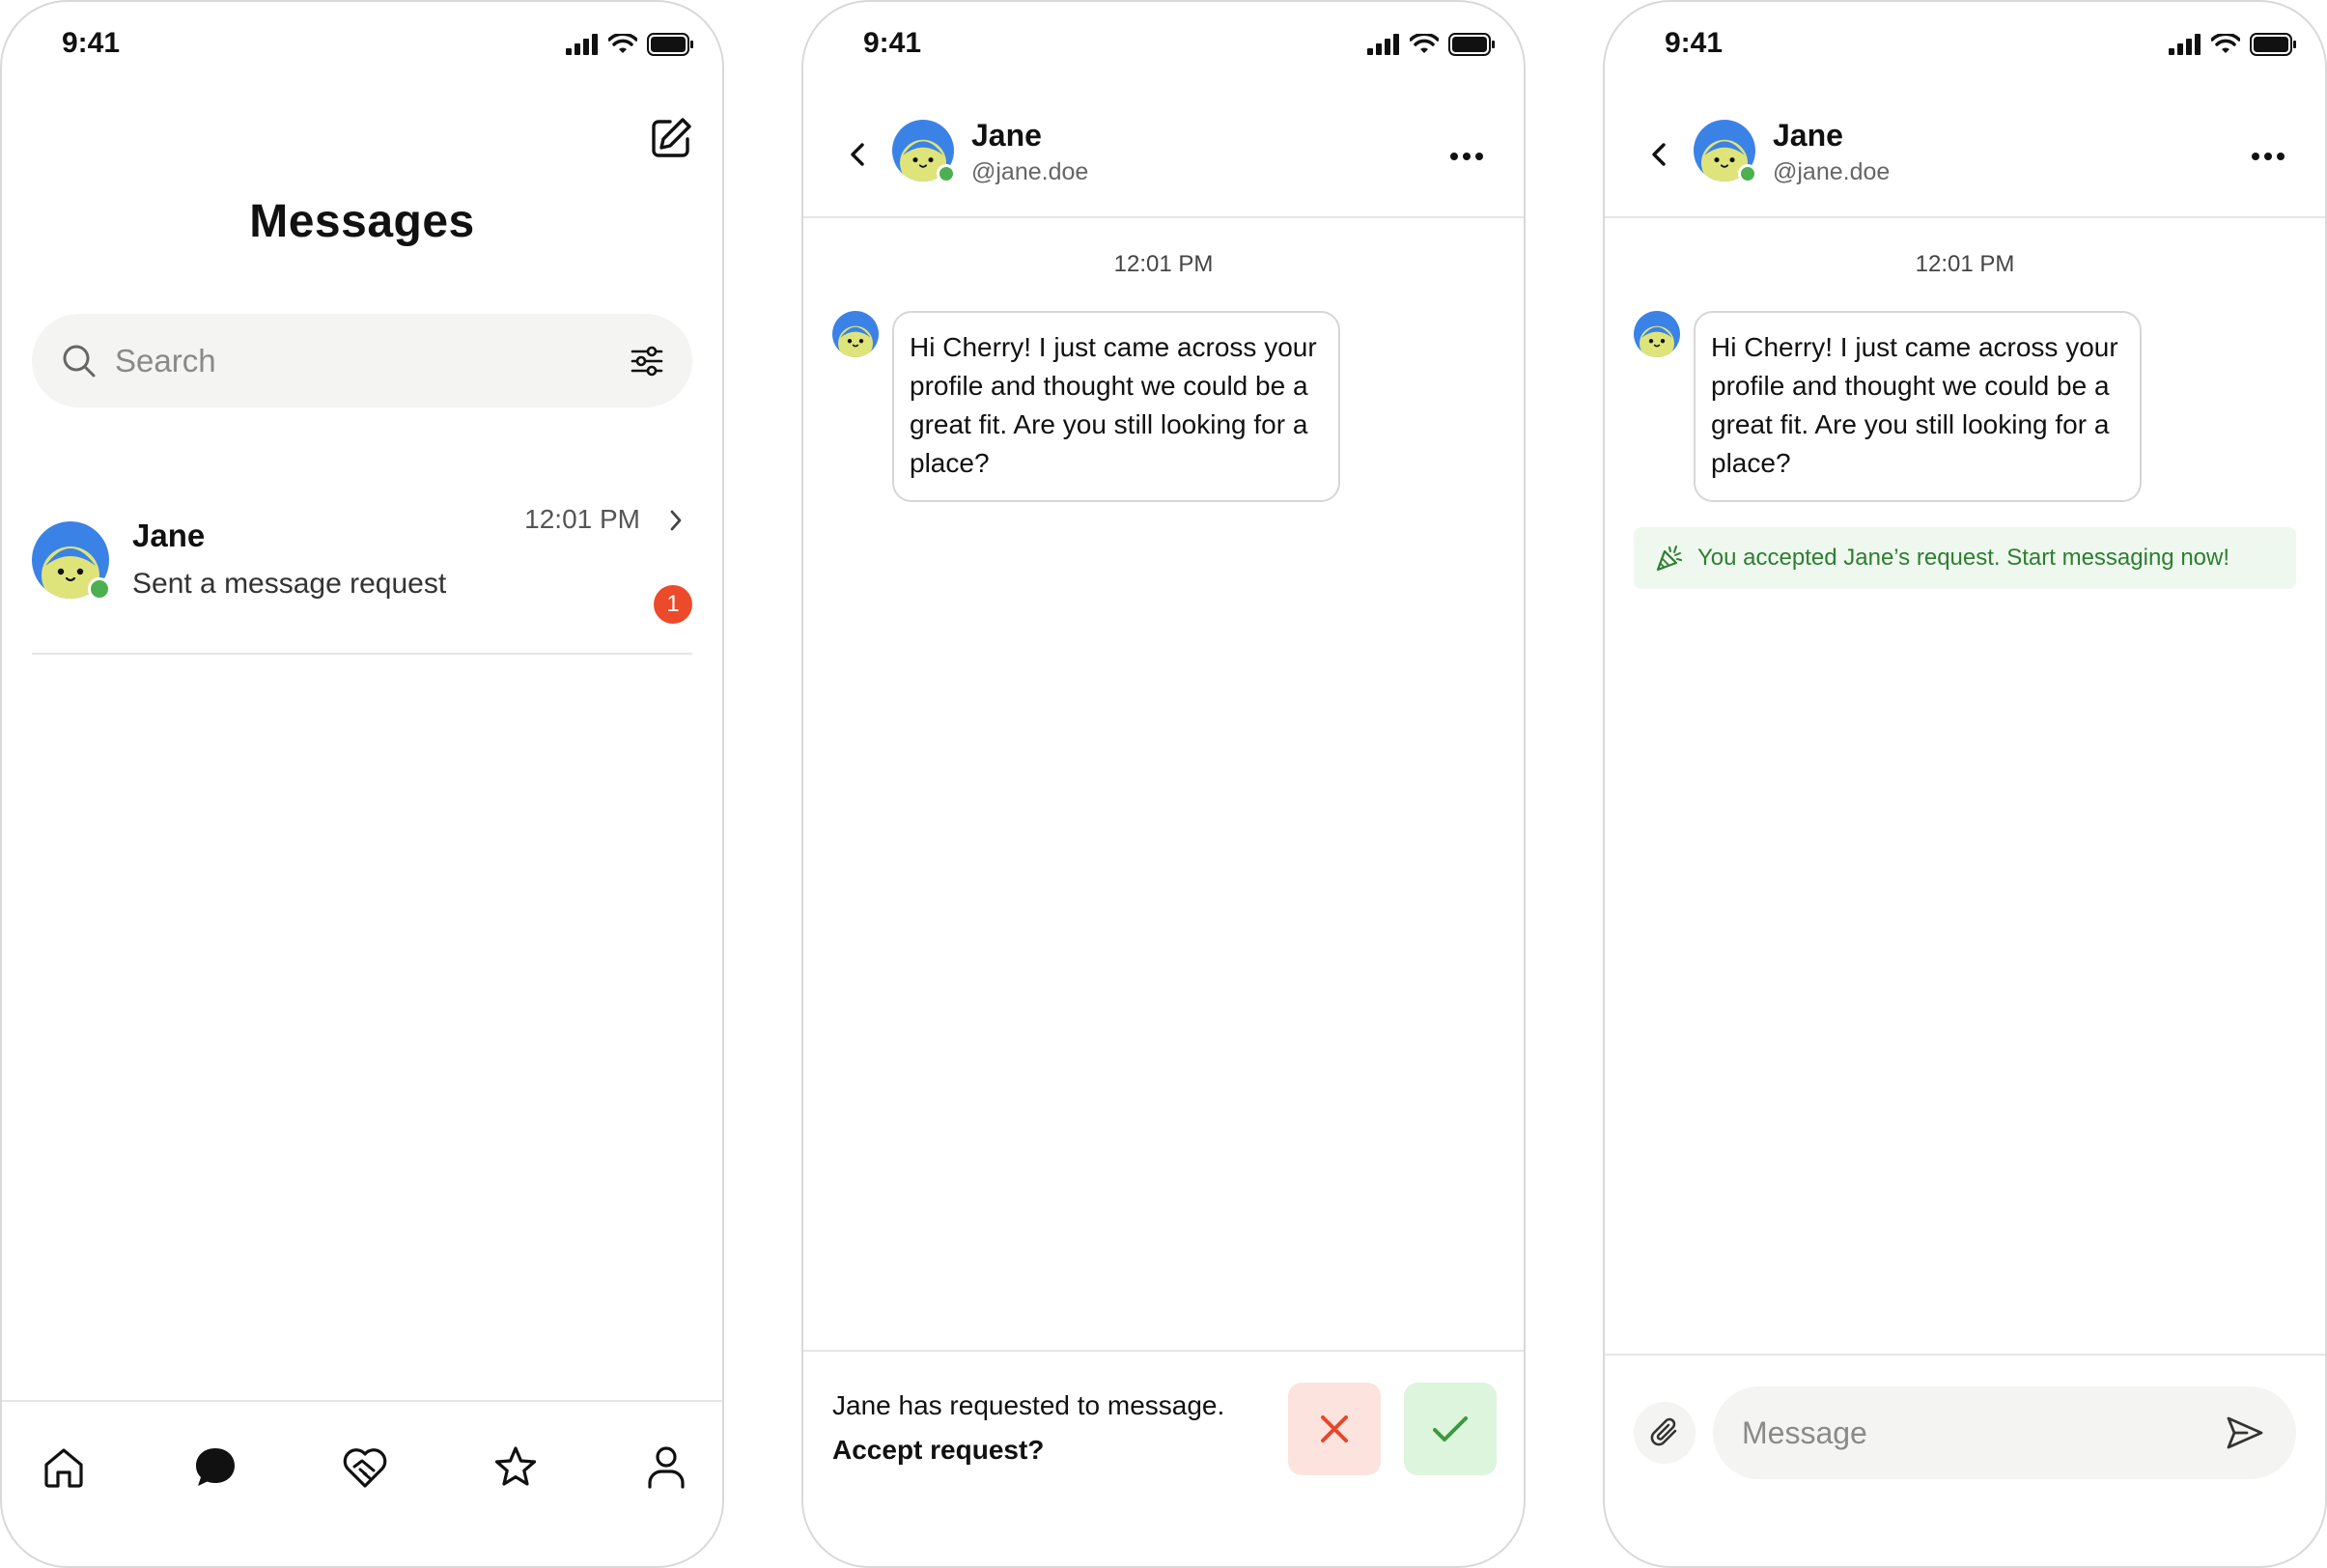  I want to click on decline-button, so click(1334, 1429).